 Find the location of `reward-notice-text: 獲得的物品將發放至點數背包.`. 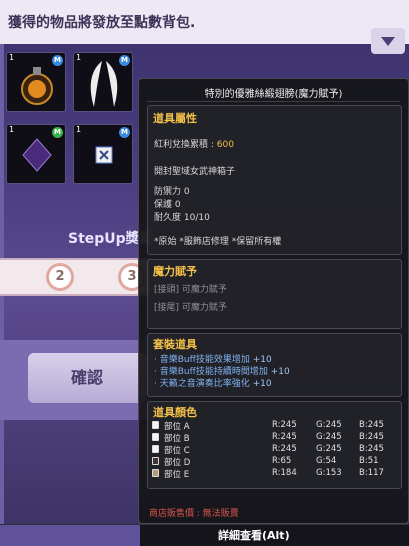

reward-notice-text: 獲得的物品將發放至點數背包. is located at coordinates (102, 23).